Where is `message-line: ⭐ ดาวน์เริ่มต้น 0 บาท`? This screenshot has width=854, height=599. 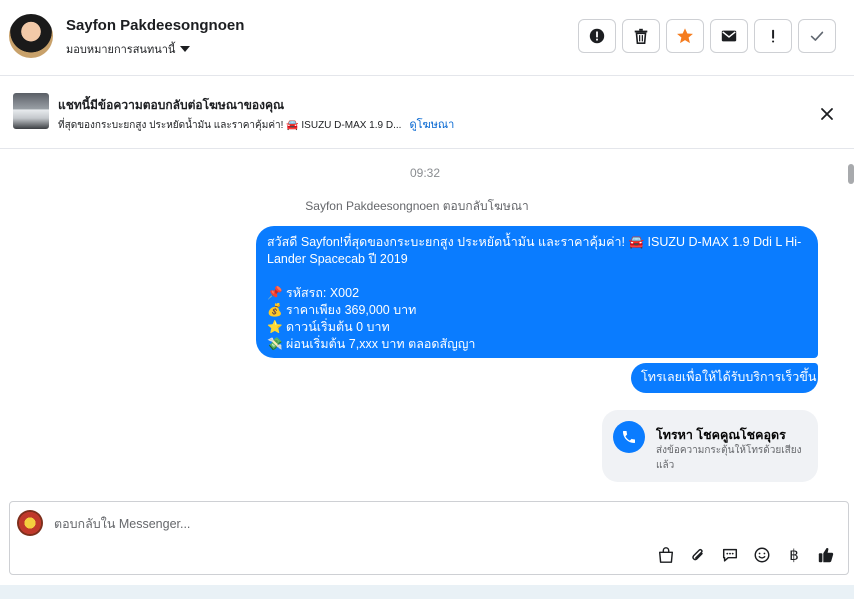 message-line: ⭐ ดาวน์เริ่มต้น 0 บาท is located at coordinates (328, 327).